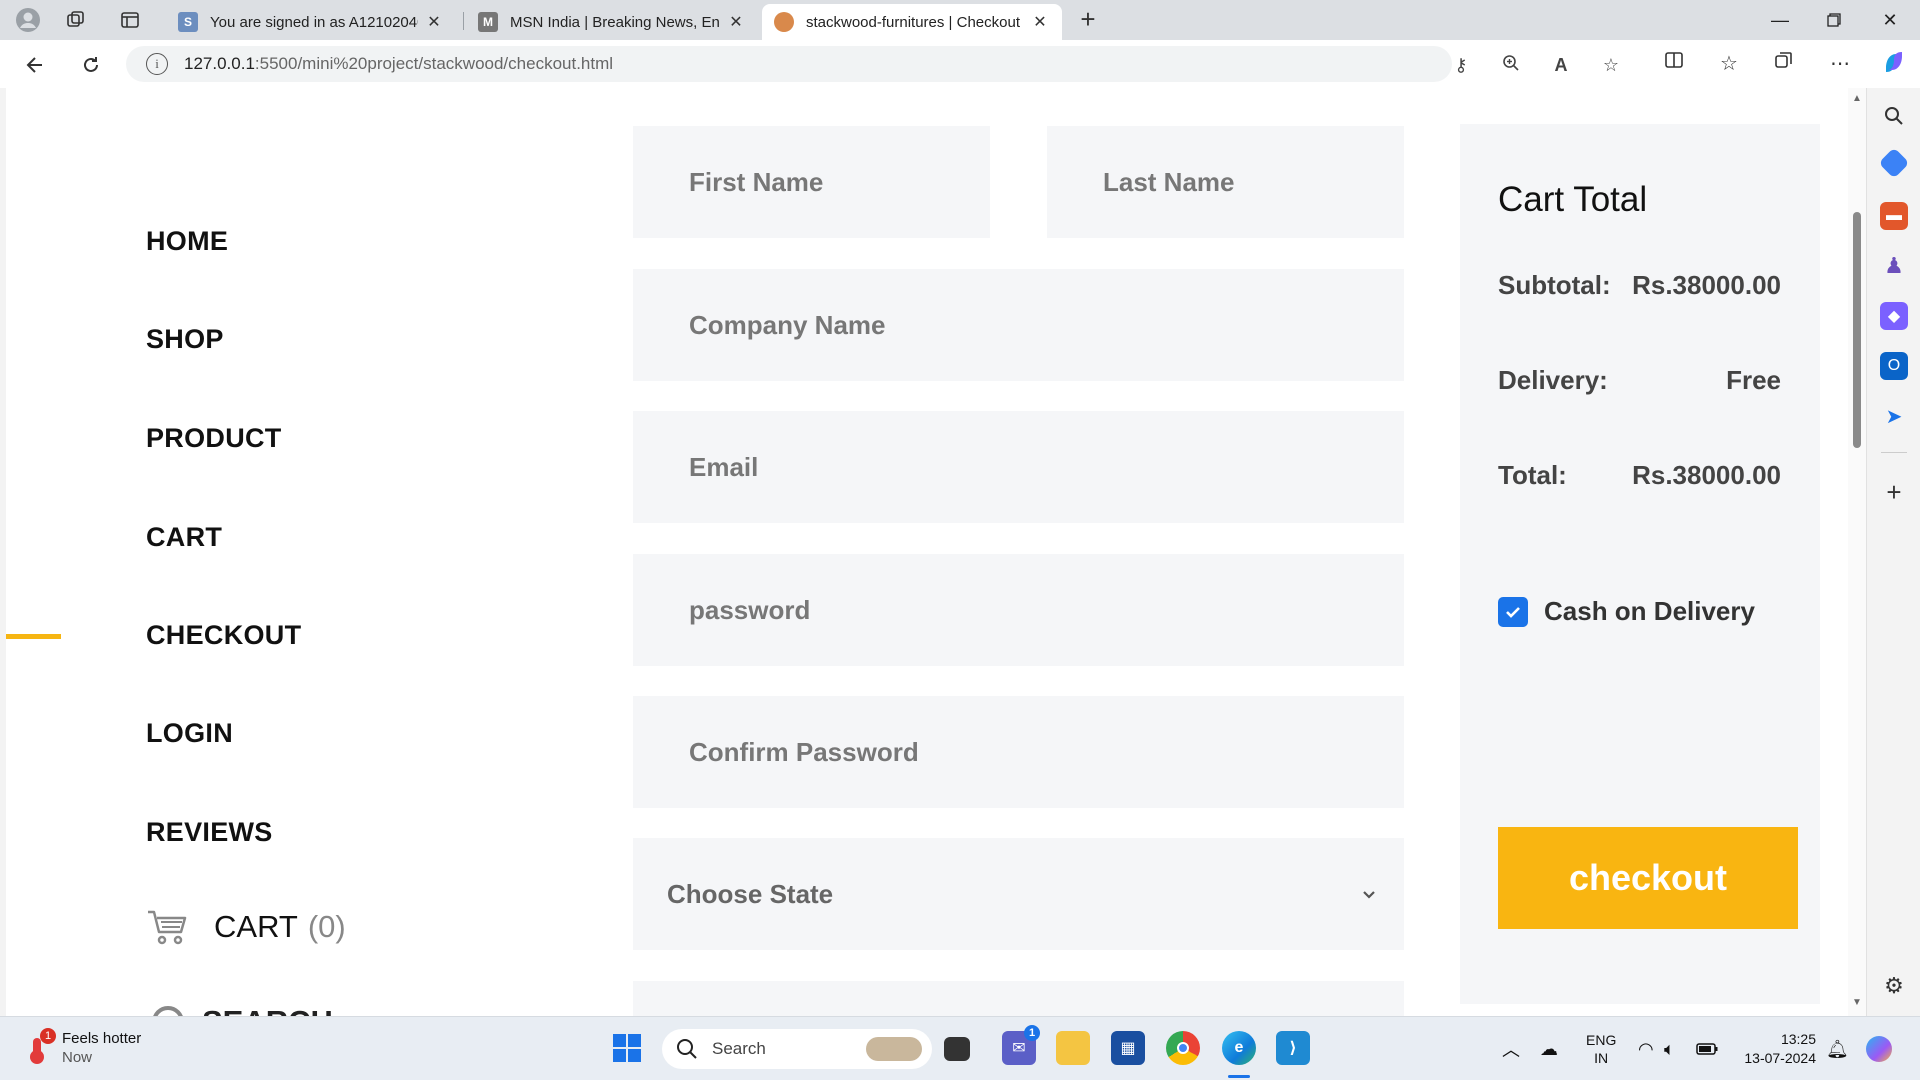 The height and width of the screenshot is (1080, 1920). What do you see at coordinates (1834, 20) in the screenshot?
I see `restore-button` at bounding box center [1834, 20].